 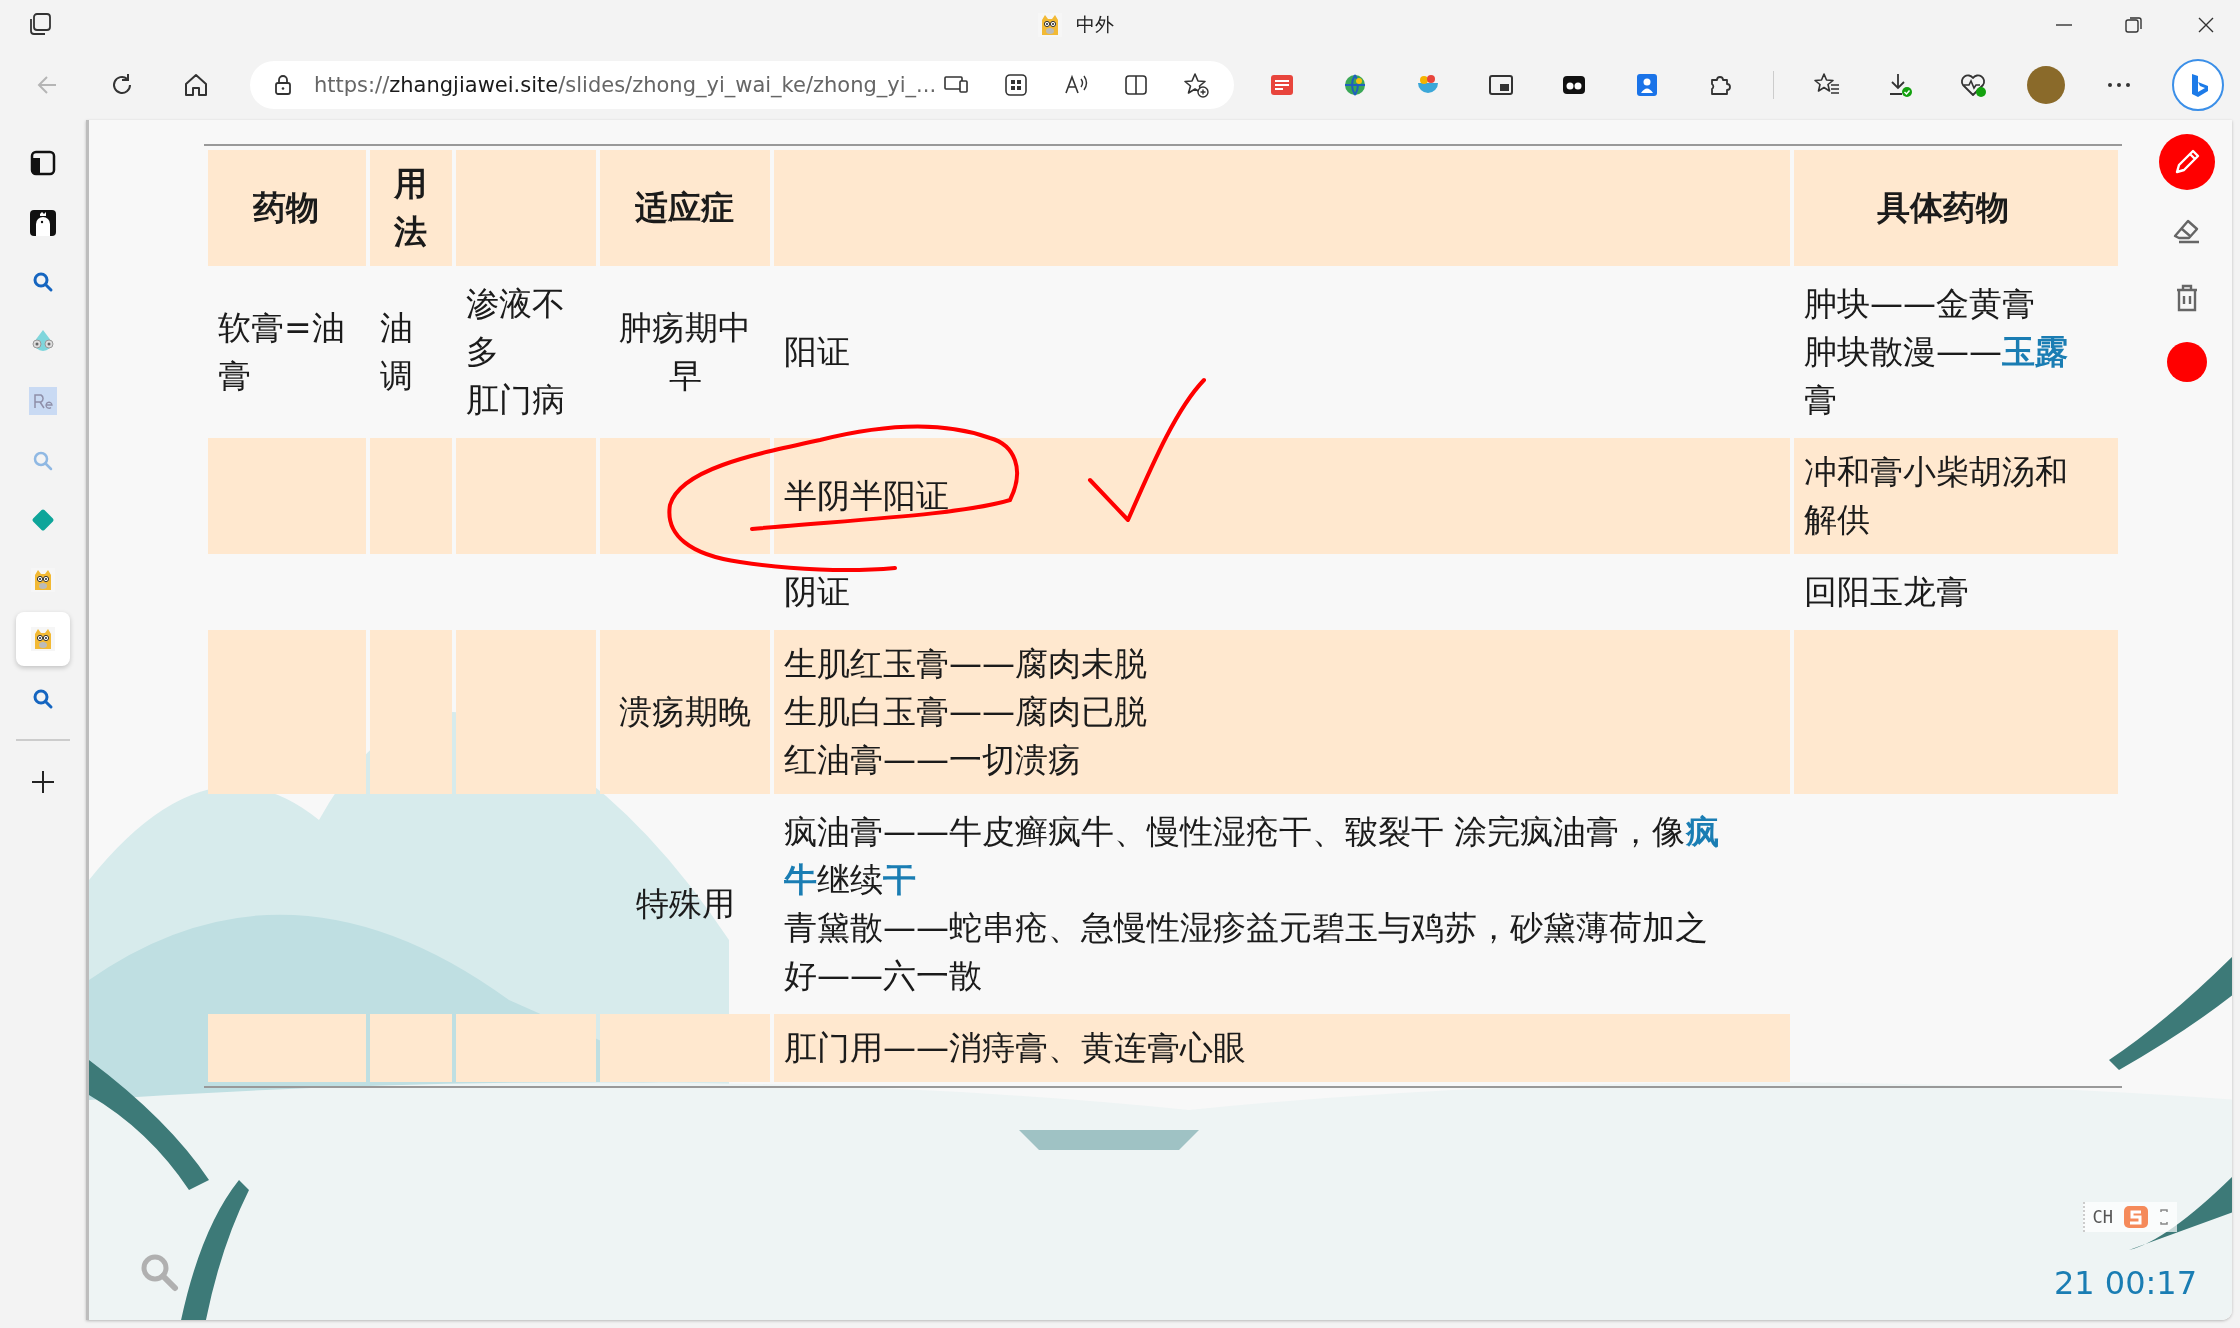 What do you see at coordinates (1936, 376) in the screenshot?
I see `cell-line: 肿块散漫——玉露膏` at bounding box center [1936, 376].